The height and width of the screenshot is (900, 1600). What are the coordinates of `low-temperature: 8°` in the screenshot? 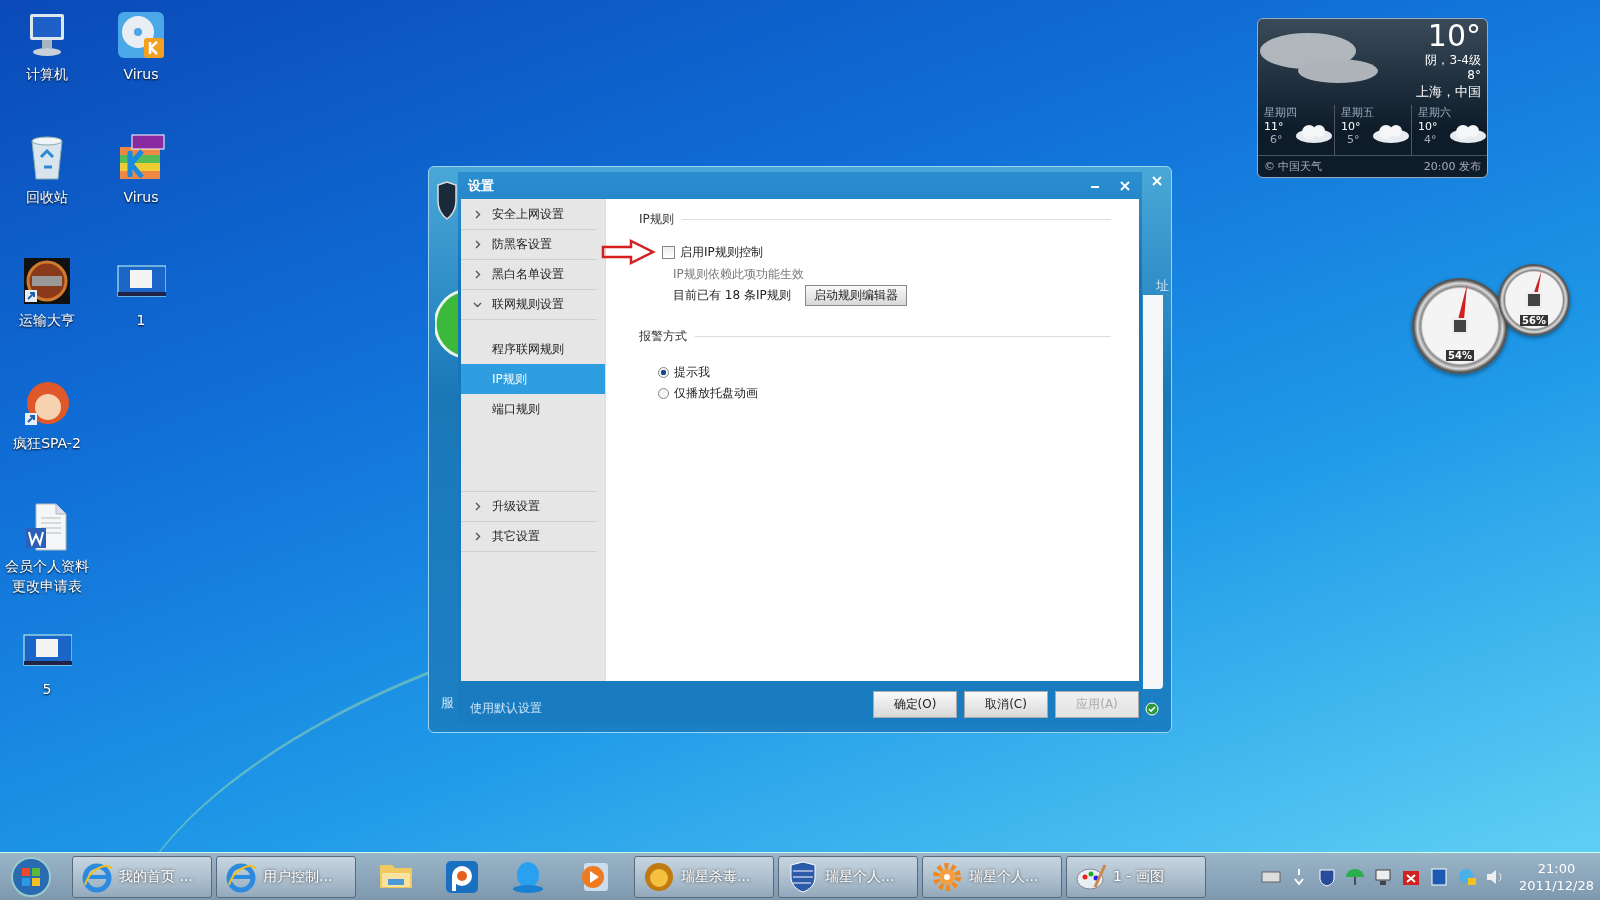 It's located at (1474, 75).